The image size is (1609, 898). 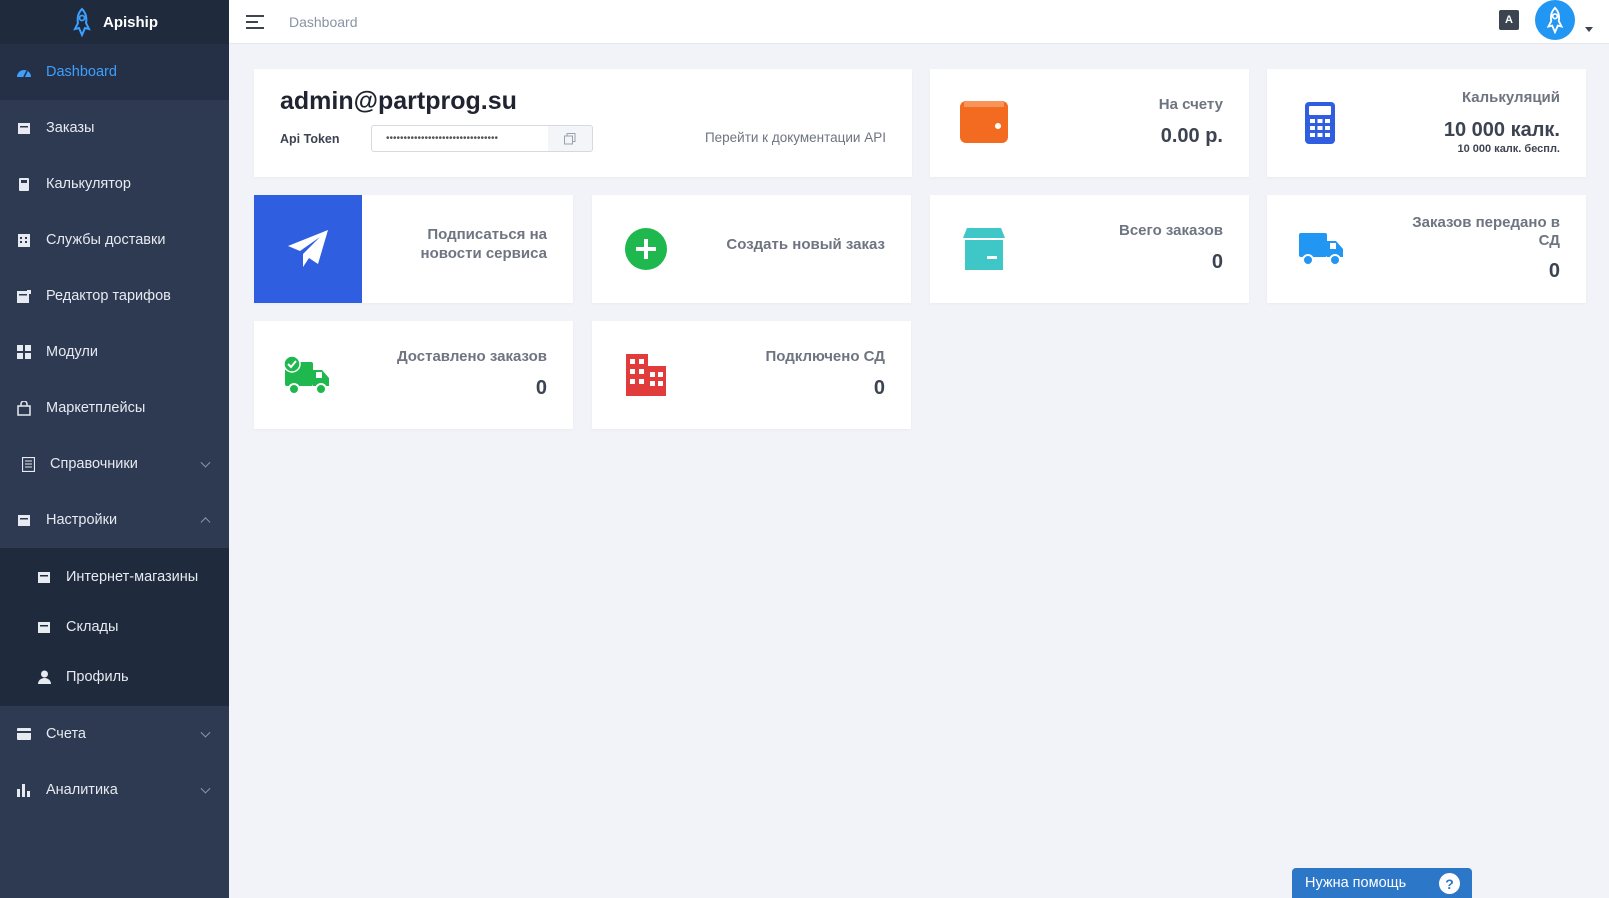 What do you see at coordinates (82, 22) in the screenshot?
I see `rocket-logo-icon` at bounding box center [82, 22].